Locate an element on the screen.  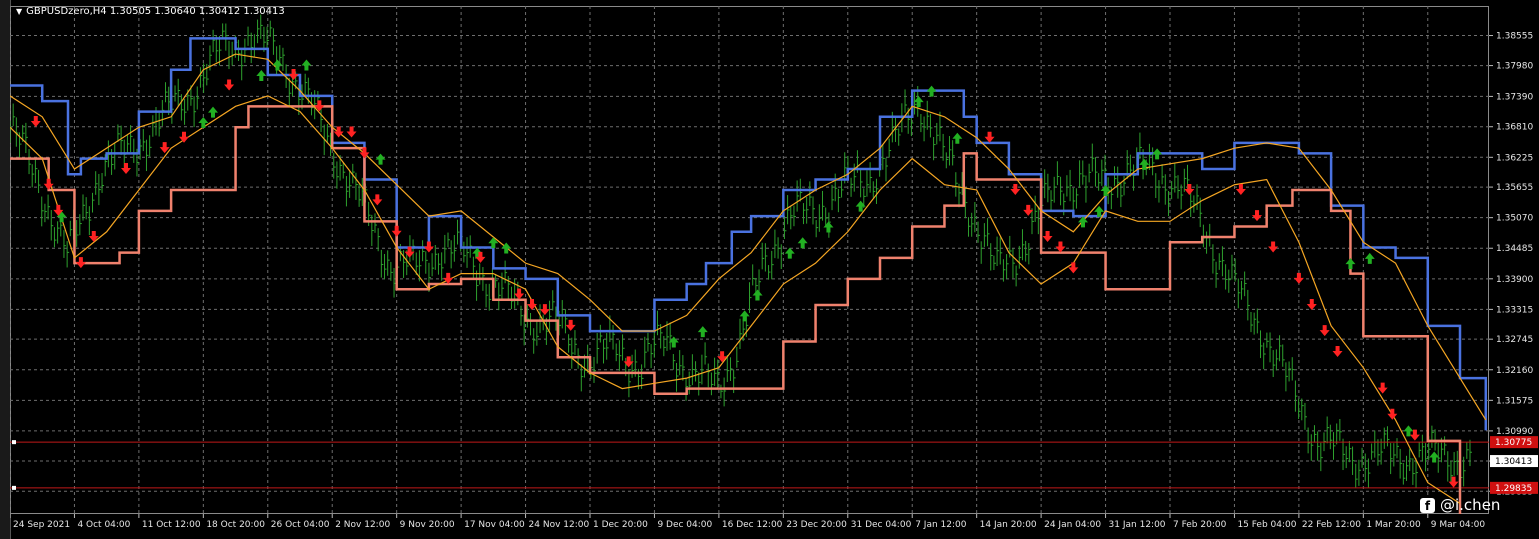
price-tick-label: 1.36225 is located at coordinates (1514, 158).